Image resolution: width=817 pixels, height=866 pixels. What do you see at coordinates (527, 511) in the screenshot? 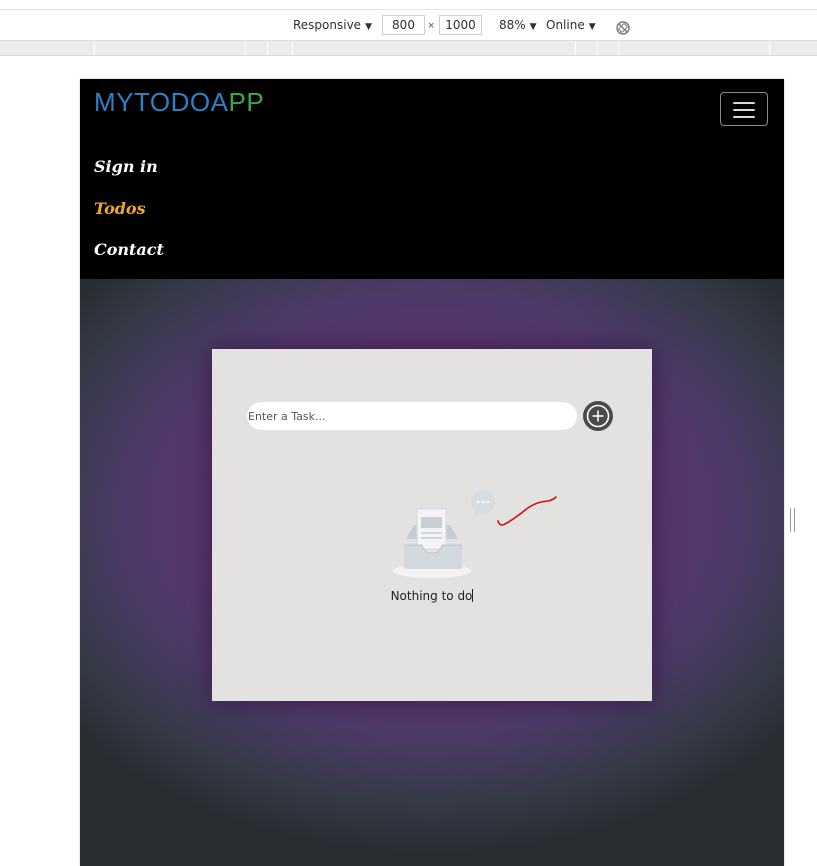
I see `handwritten-check-mark-icon` at bounding box center [527, 511].